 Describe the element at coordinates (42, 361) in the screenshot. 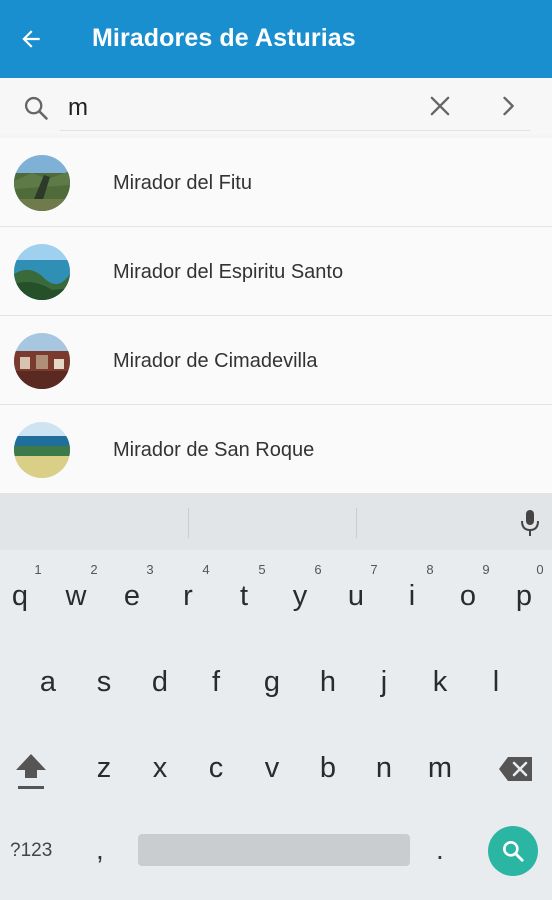

I see `photo-city-rooftops` at that location.